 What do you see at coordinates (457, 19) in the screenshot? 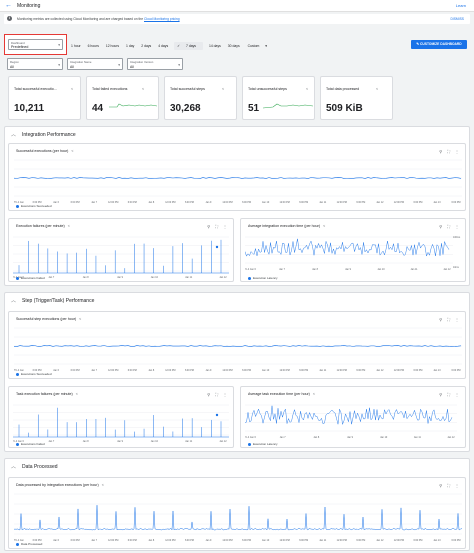
I see `dismiss-button: DISMISS` at bounding box center [457, 19].